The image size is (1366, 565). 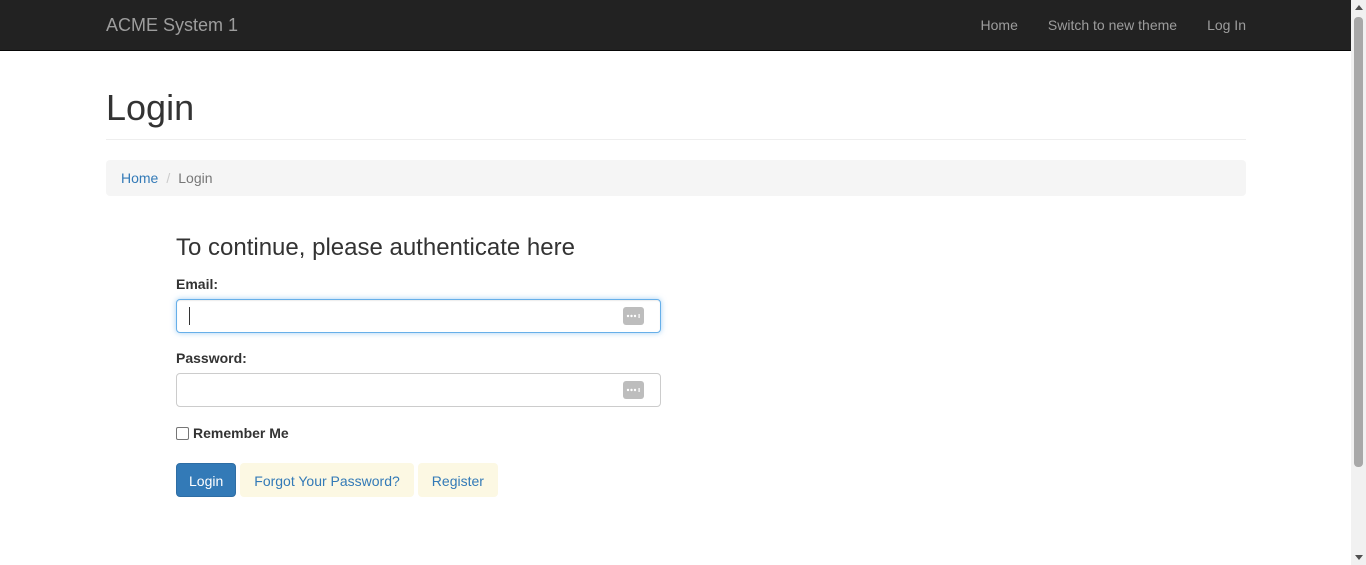 I want to click on nav-links: Home Switch to new theme Log In, so click(x=1106, y=25).